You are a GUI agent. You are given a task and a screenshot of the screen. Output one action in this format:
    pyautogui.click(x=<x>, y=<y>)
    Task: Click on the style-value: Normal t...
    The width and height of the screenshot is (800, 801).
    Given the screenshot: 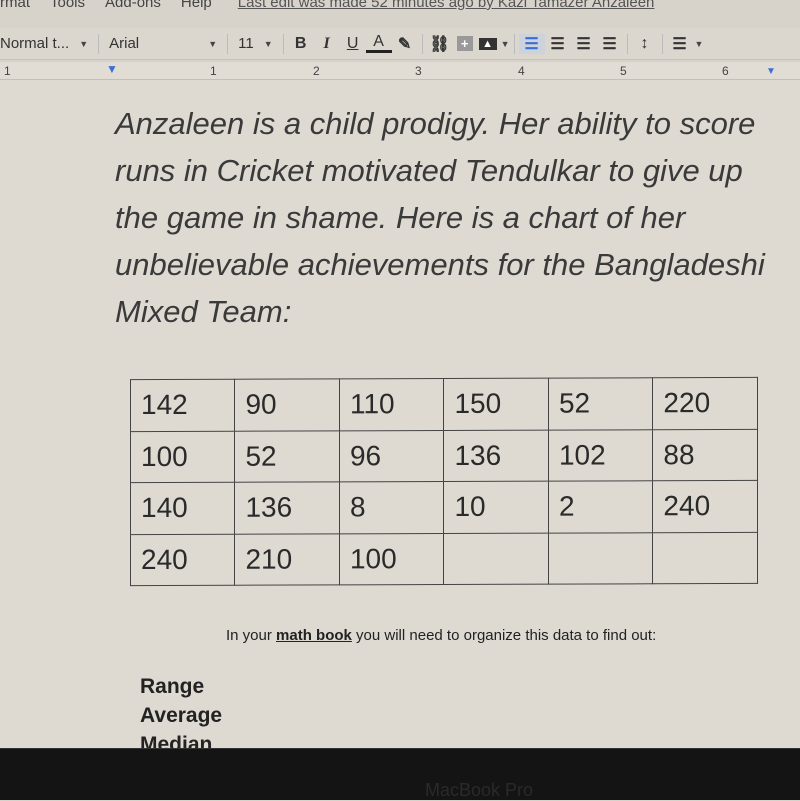 What is the action you would take?
    pyautogui.click(x=35, y=43)
    